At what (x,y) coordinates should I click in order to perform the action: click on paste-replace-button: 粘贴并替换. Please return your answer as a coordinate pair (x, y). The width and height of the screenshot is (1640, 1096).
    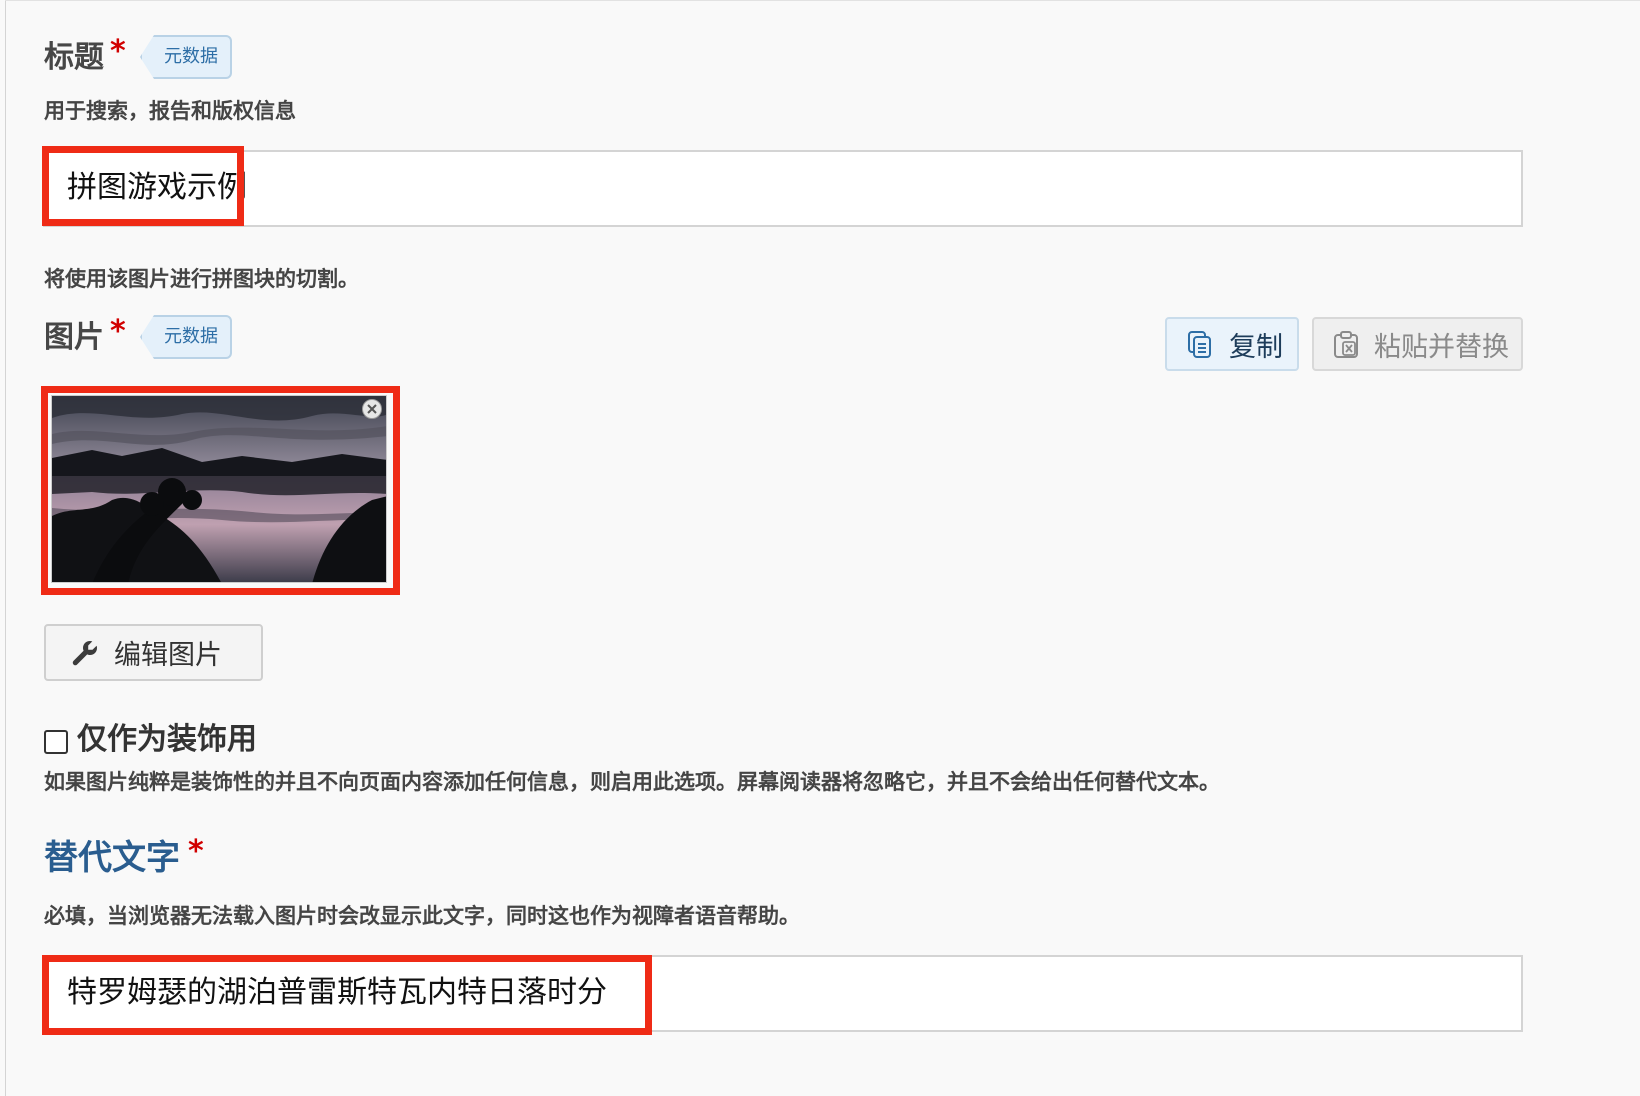
    Looking at the image, I should click on (1417, 344).